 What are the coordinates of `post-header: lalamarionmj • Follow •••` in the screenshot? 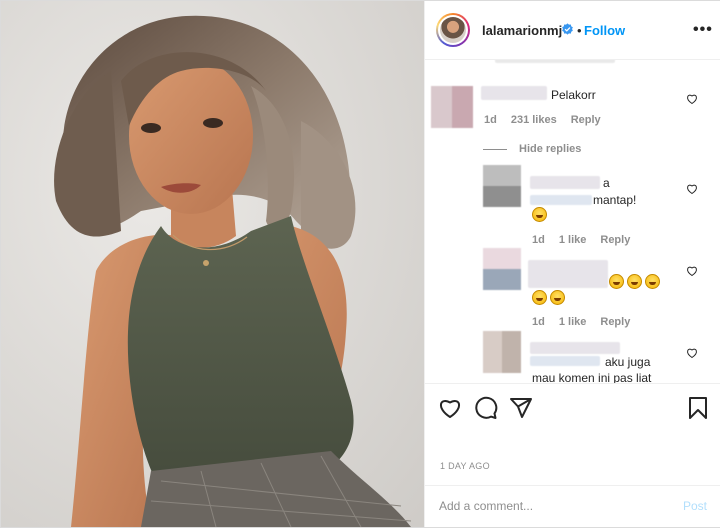 It's located at (572, 30).